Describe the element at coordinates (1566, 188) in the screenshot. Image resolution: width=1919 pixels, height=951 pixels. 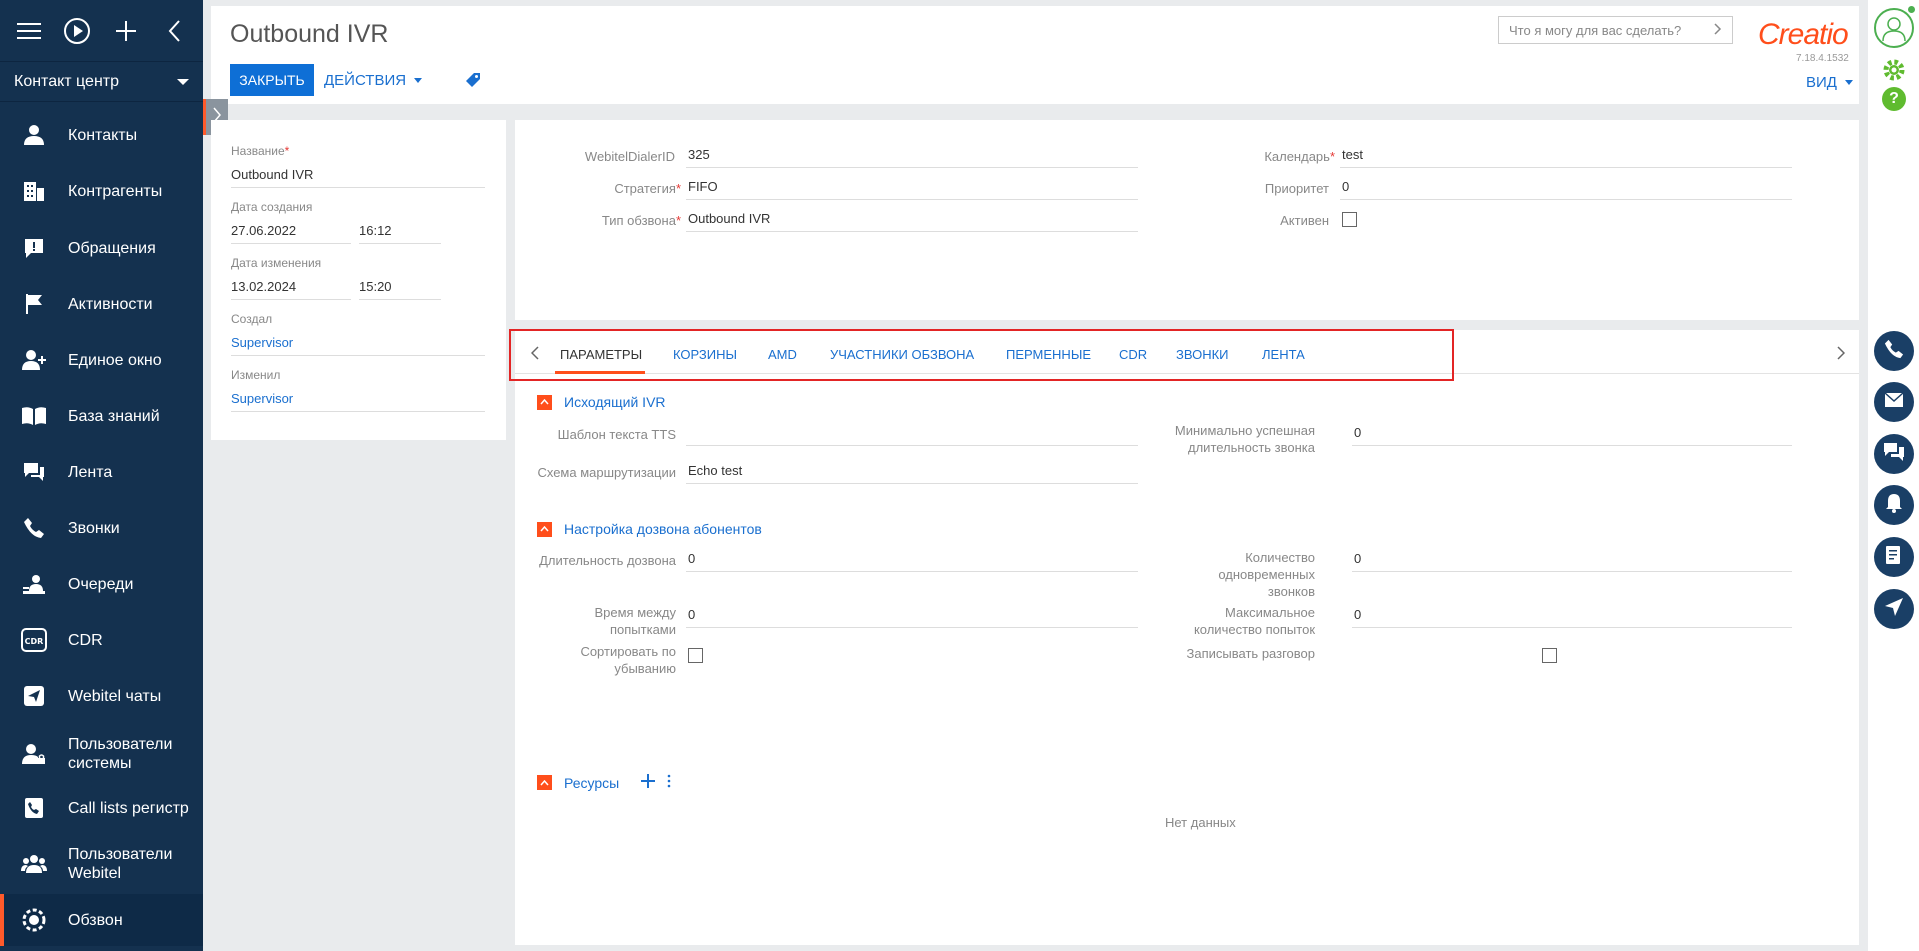
I see `priority-field: 0` at that location.